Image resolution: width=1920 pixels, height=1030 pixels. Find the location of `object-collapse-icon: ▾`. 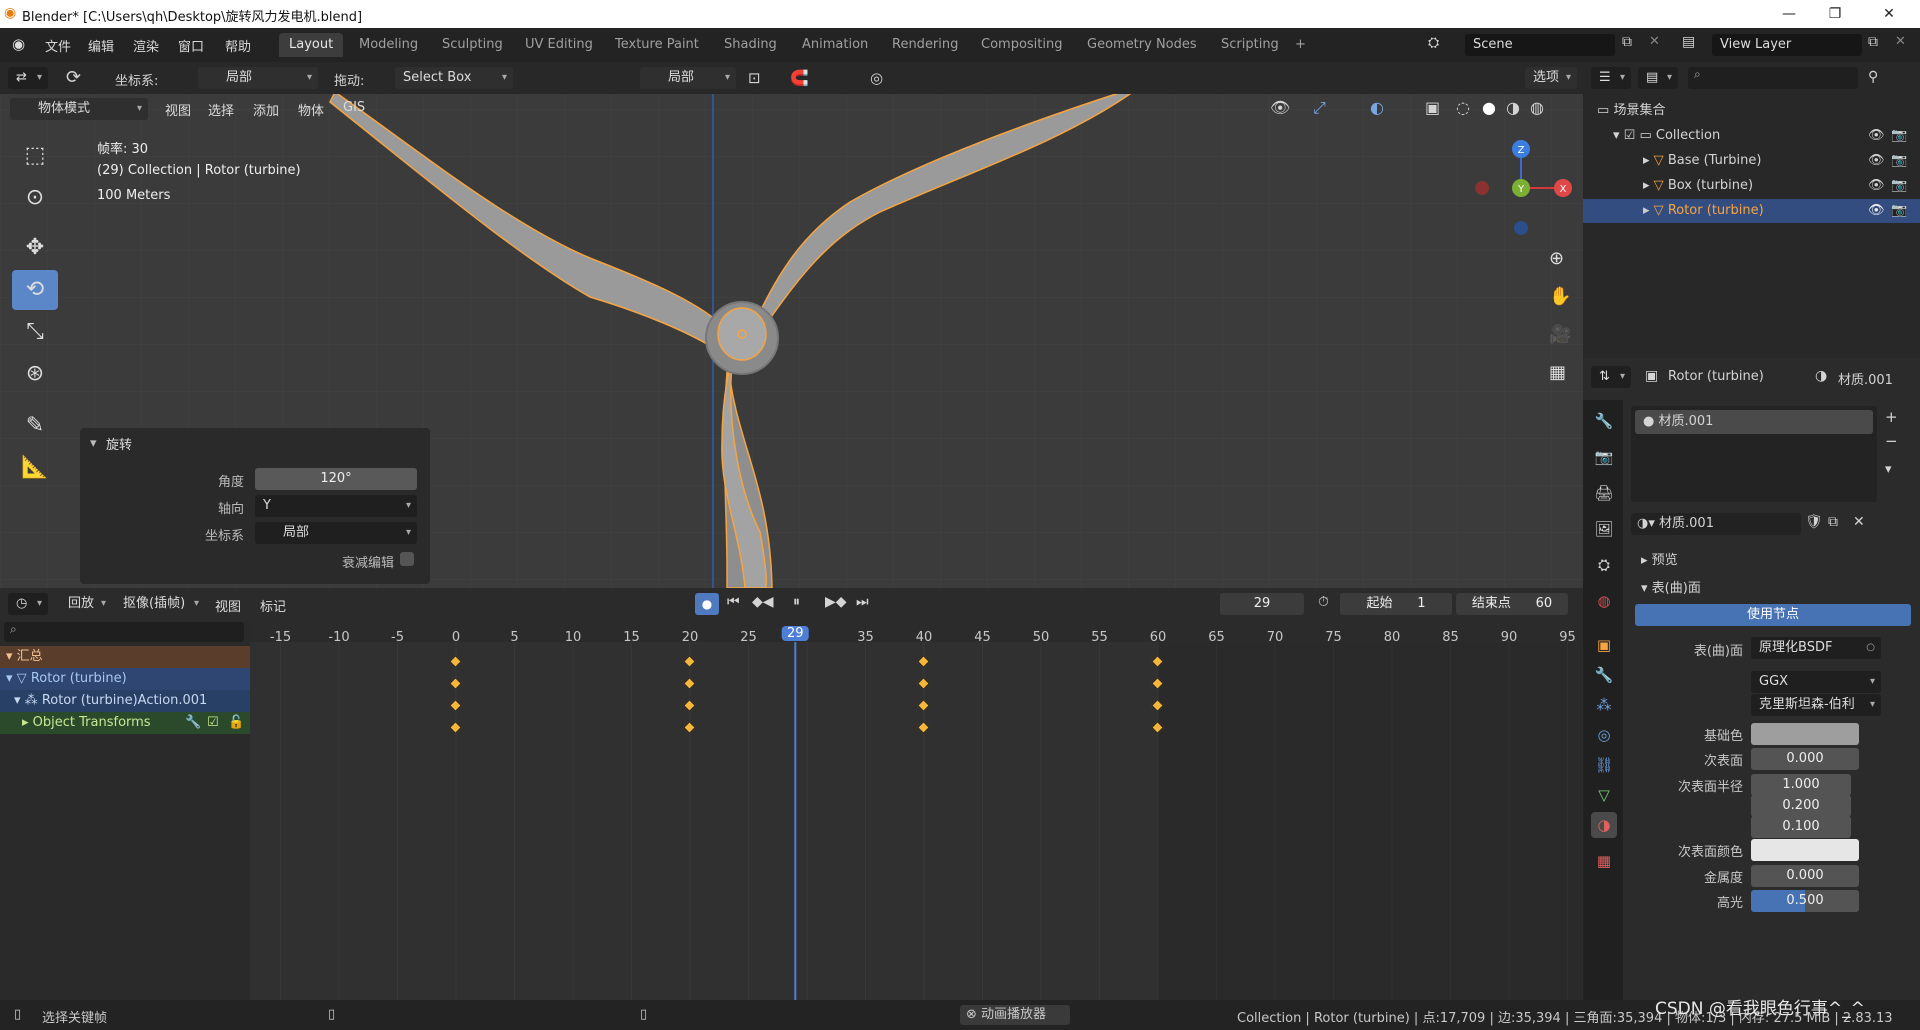

object-collapse-icon: ▾ is located at coordinates (6, 678).